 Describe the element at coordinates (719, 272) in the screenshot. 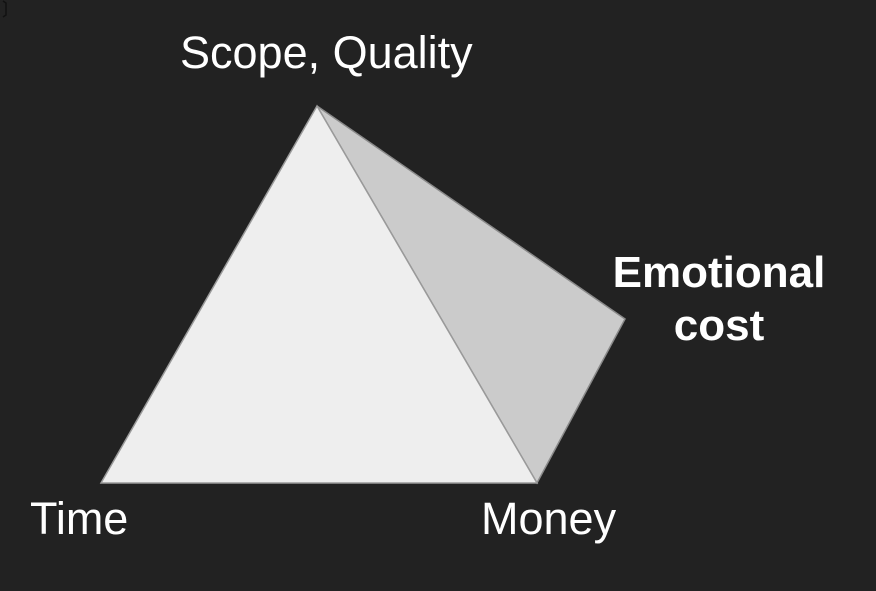

I see `emotional-cost-line-1: Emotional` at that location.